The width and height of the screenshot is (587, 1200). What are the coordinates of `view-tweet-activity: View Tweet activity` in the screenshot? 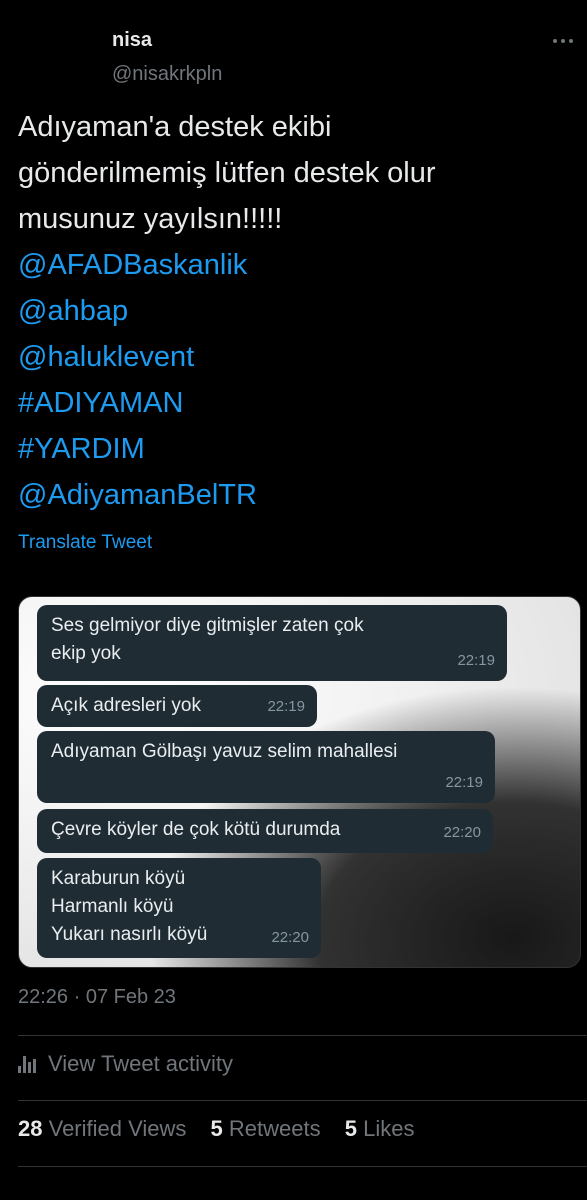 It's located at (125, 1064).